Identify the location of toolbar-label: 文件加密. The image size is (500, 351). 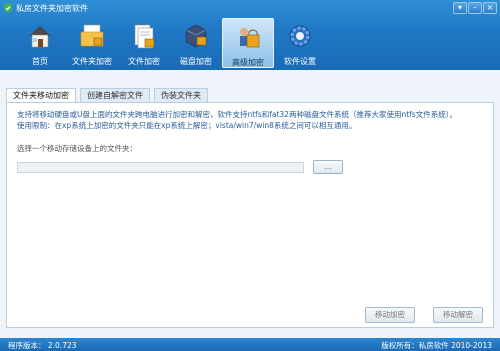
(144, 61).